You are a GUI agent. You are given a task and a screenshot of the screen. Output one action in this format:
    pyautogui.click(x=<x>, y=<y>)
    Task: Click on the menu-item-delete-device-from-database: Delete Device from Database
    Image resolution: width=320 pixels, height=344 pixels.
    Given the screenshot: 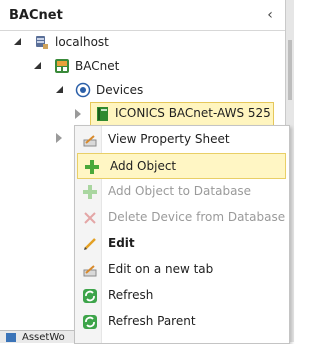 What is the action you would take?
    pyautogui.click(x=181, y=217)
    